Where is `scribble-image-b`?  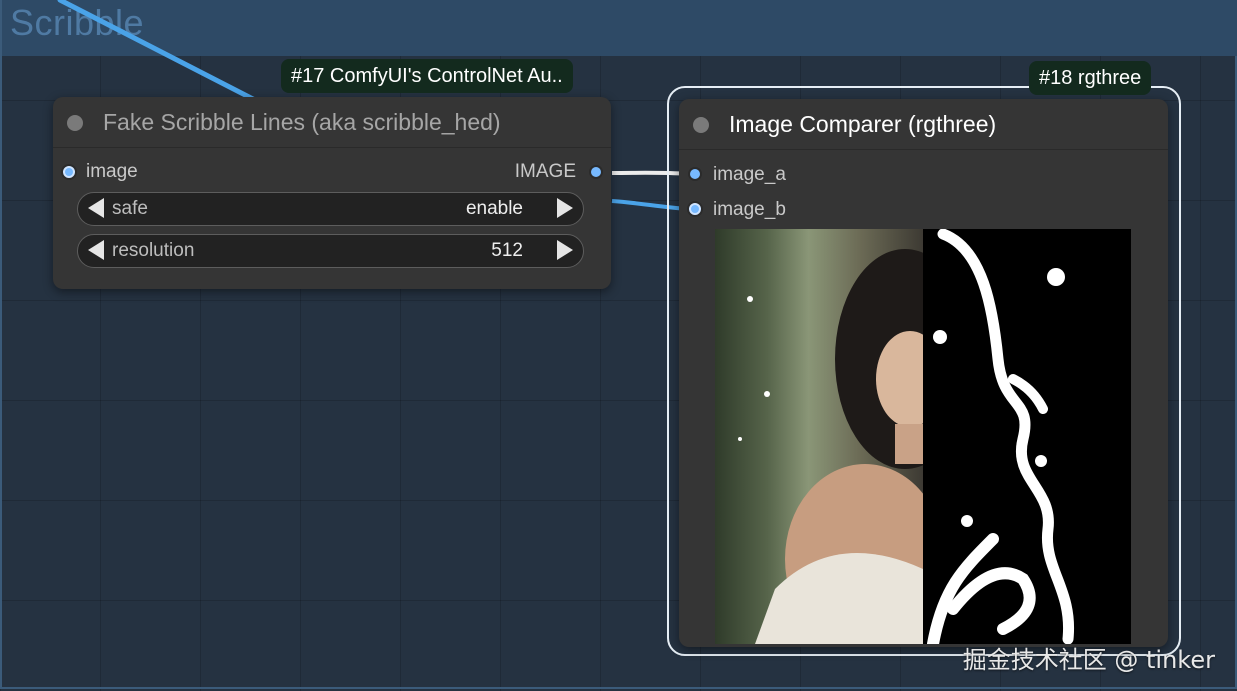 scribble-image-b is located at coordinates (1027, 436).